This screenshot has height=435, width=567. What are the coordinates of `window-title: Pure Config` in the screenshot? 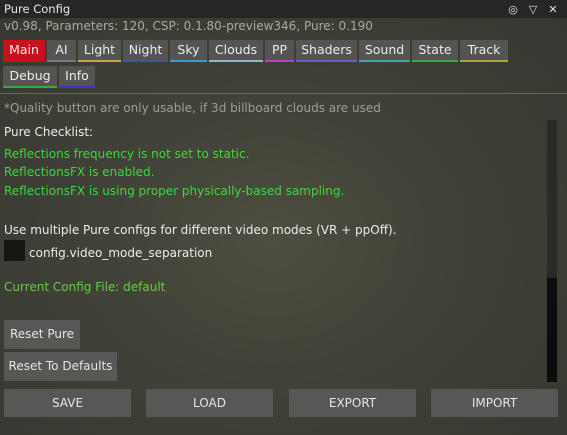 It's located at (37, 9).